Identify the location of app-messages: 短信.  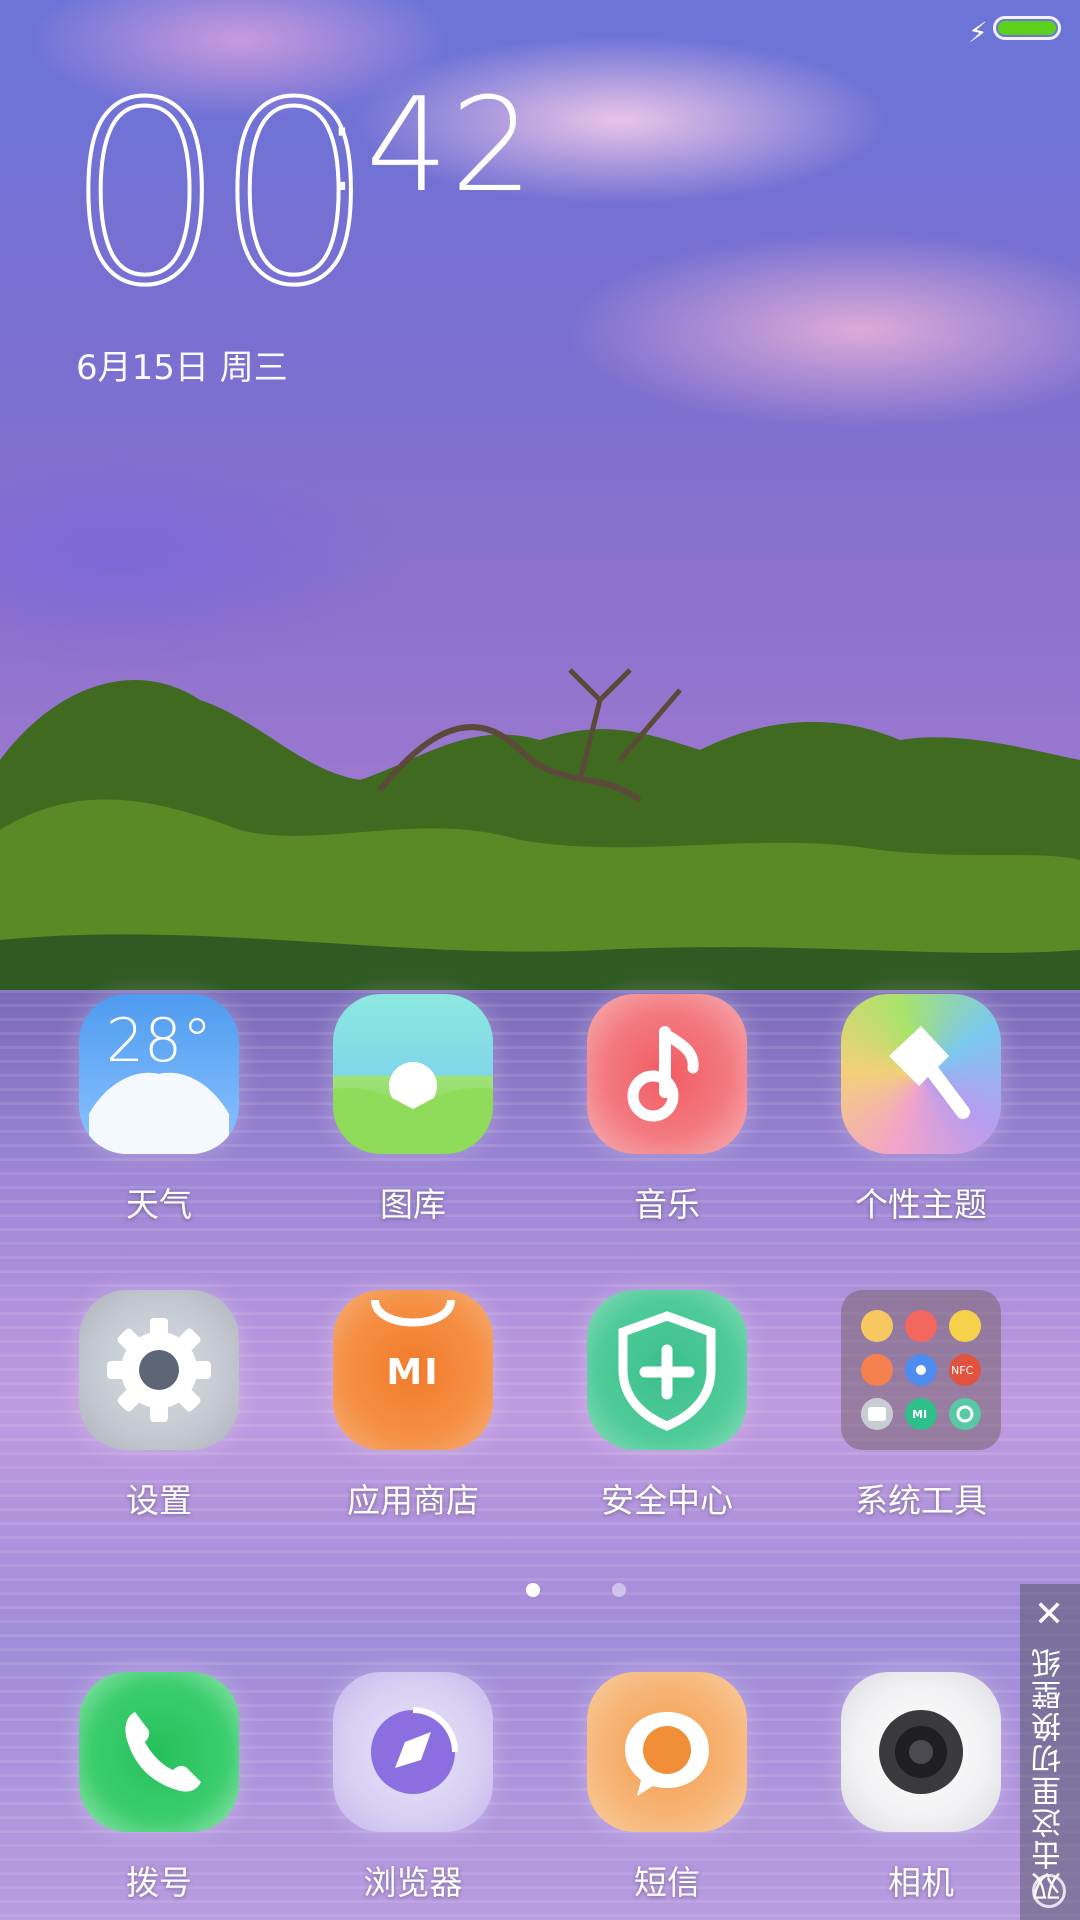
(667, 1788).